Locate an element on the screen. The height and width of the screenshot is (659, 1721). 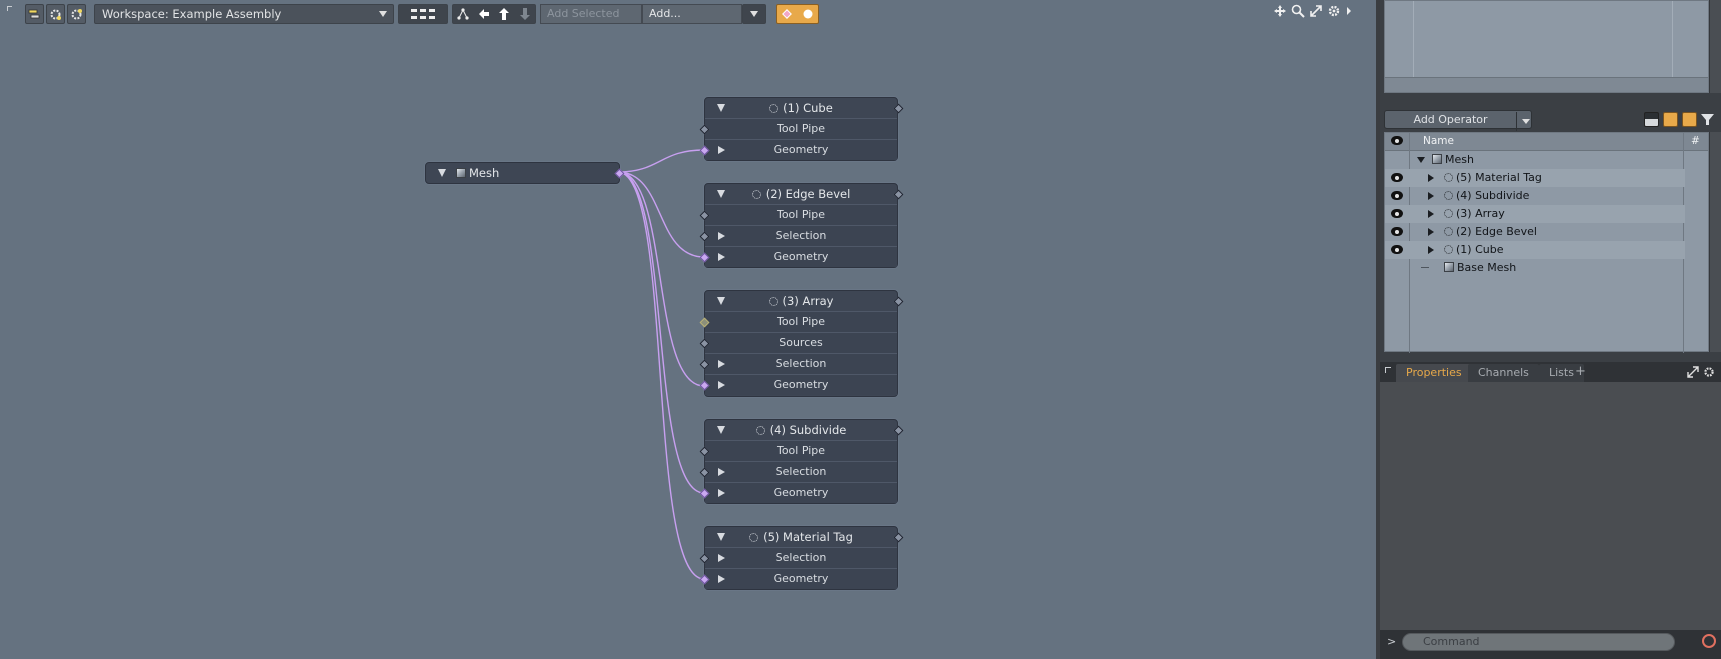
list-item: (4) Subdivide is located at coordinates (1535, 196).